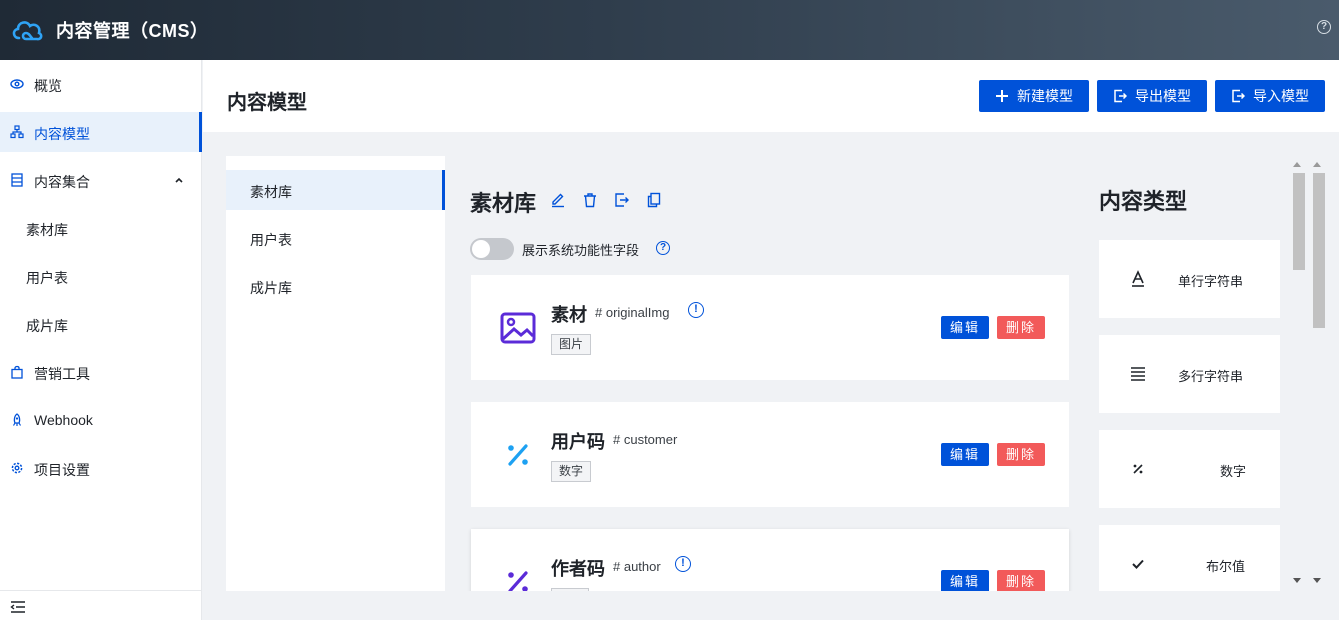 This screenshot has height=620, width=1339. I want to click on model-name: 素材库, so click(503, 203).